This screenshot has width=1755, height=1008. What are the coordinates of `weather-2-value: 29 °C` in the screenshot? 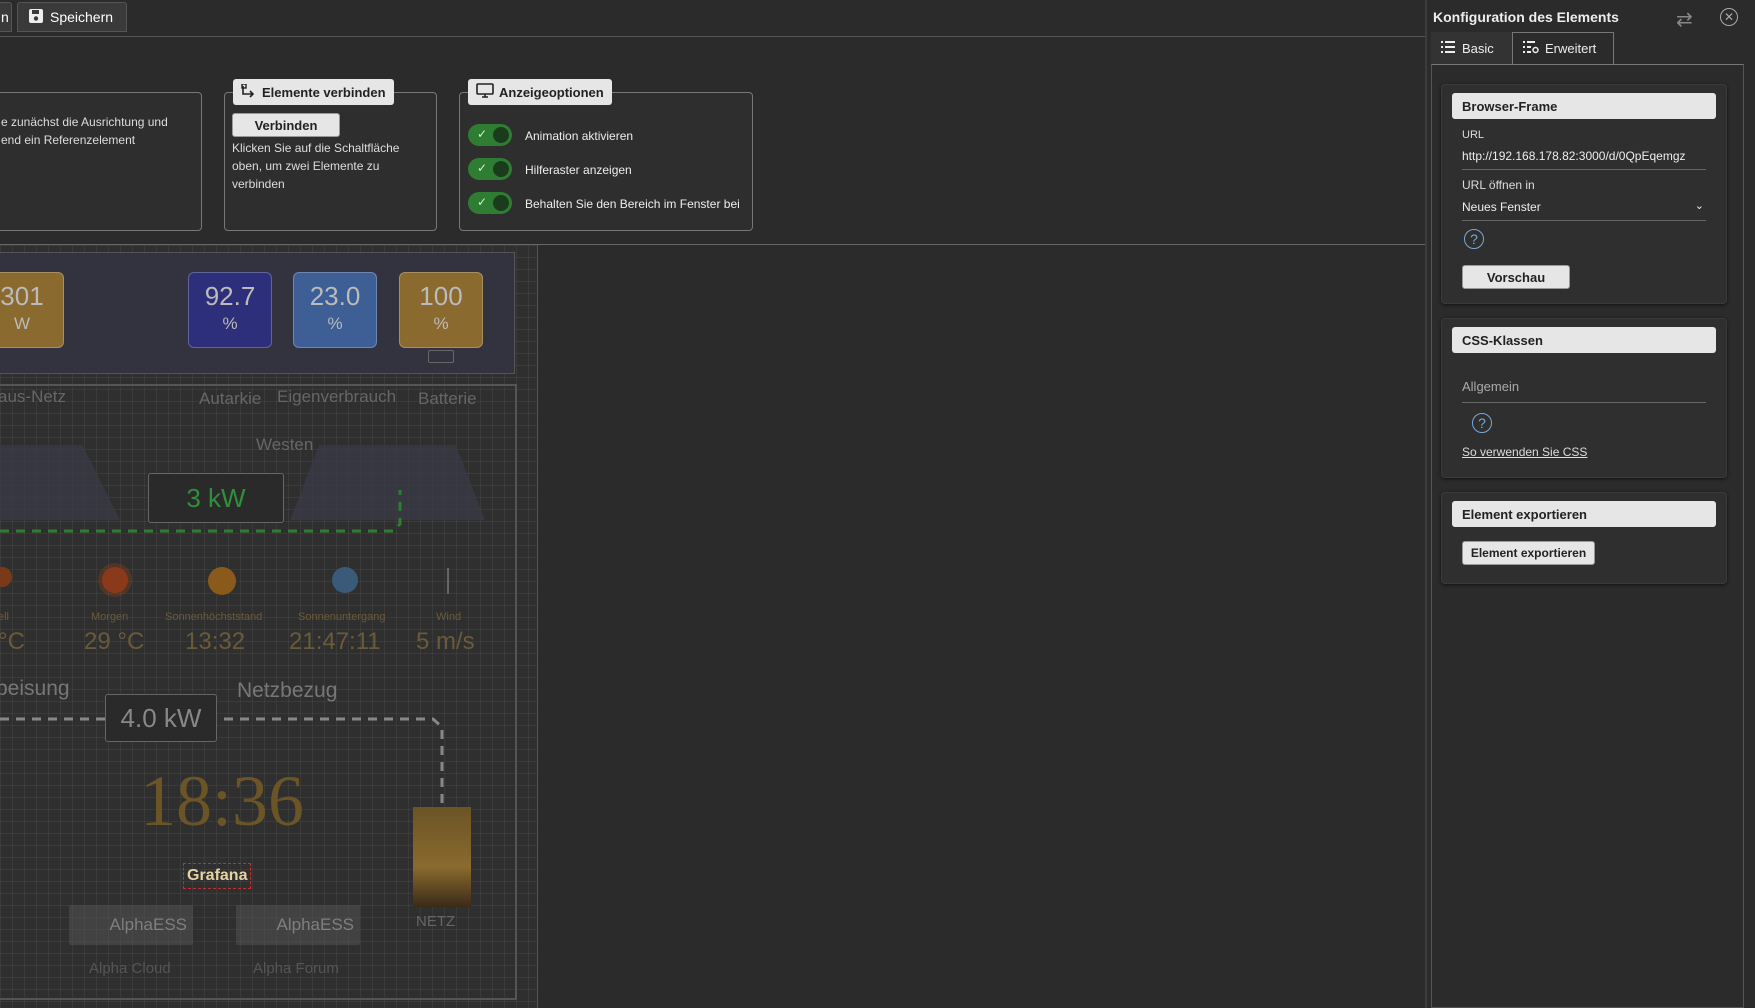 It's located at (114, 641).